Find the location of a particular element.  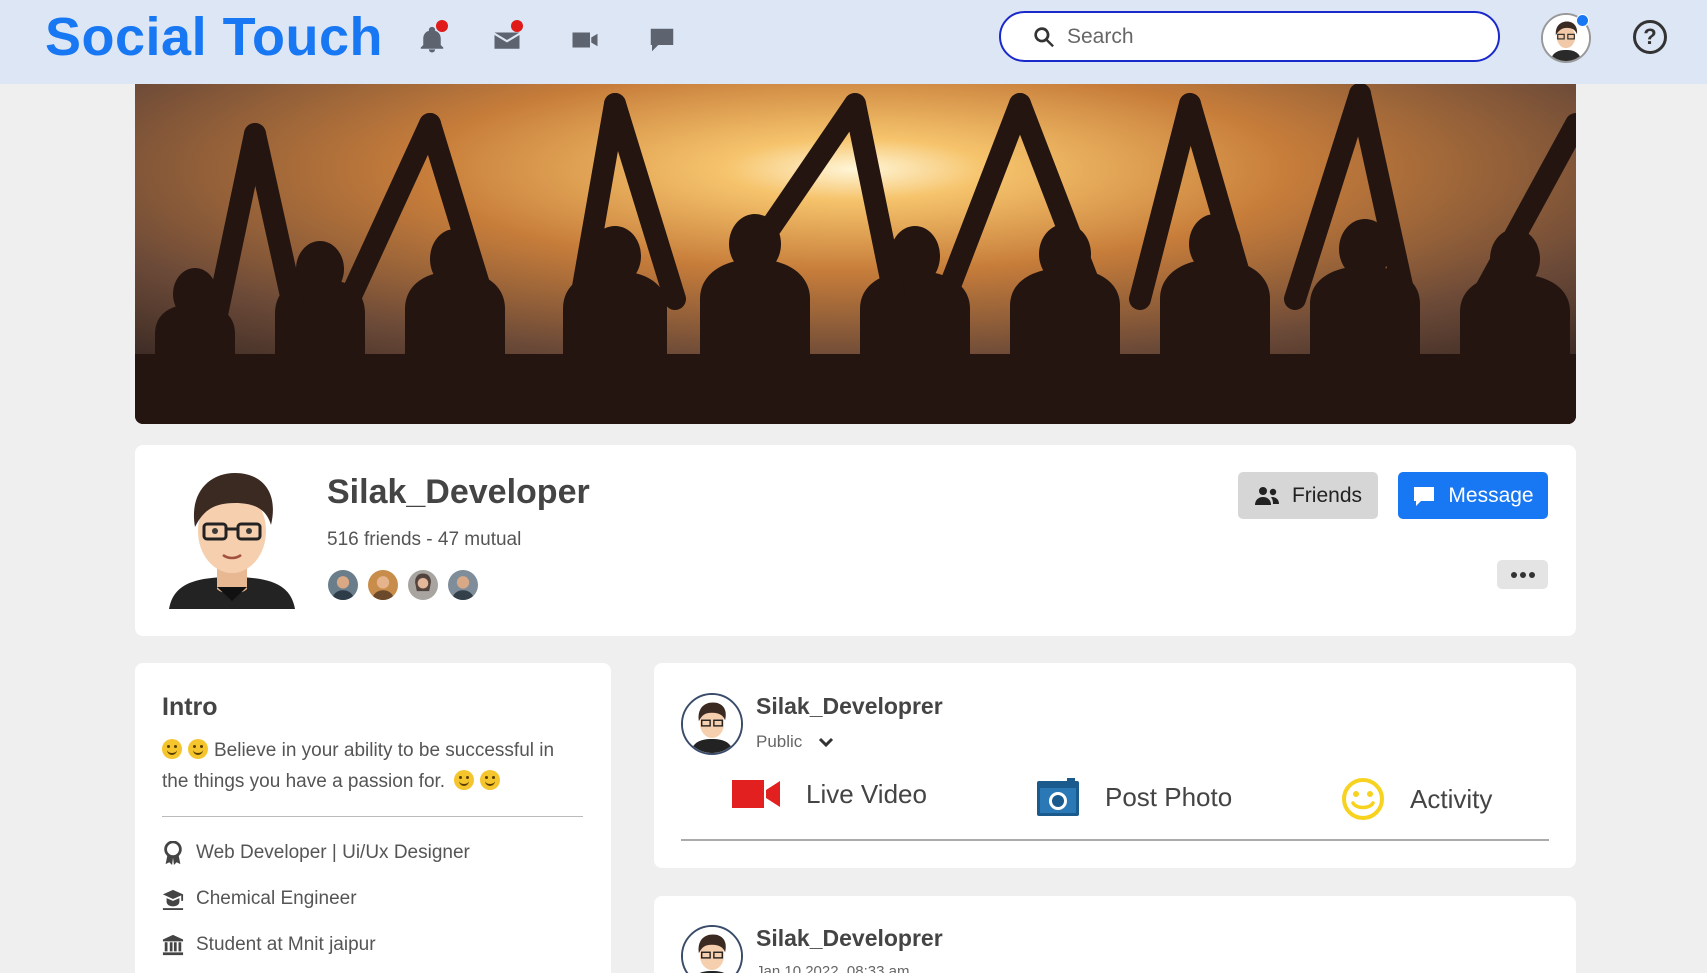

post-photo-label: Post Photo is located at coordinates (1169, 796).